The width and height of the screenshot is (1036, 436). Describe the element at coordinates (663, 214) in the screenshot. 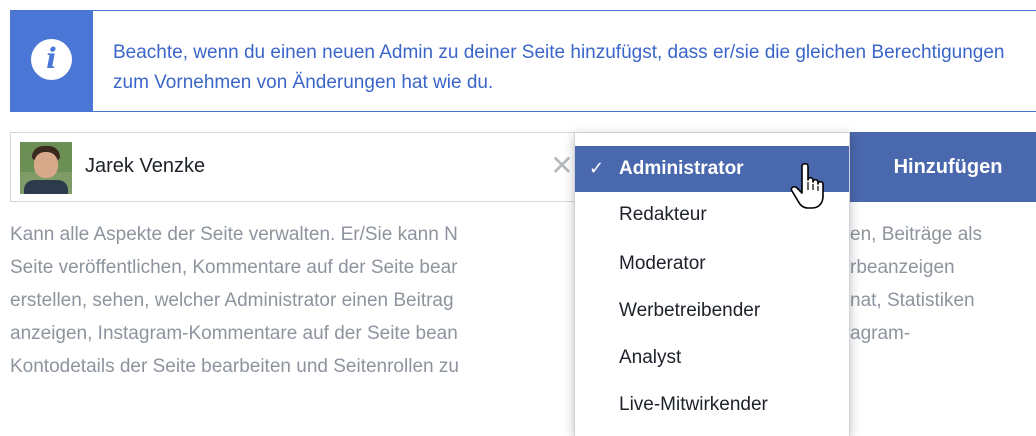

I see `role-option-label: Redakteur` at that location.